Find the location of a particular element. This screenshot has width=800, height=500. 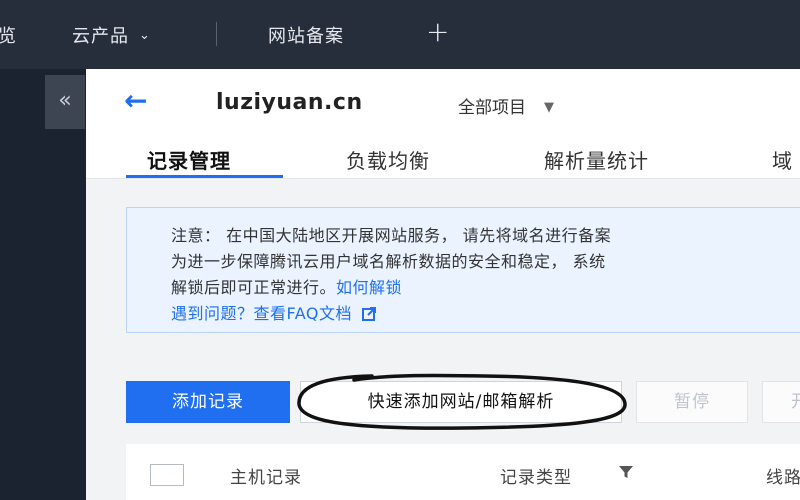

notice-line-1: 注意： 在中国大陆地区开展网站服务， 请先将域名进行备案 is located at coordinates (391, 235).